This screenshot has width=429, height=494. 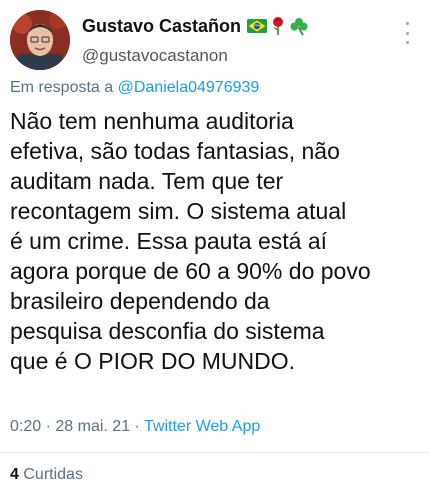 I want to click on avatar, so click(x=40, y=40).